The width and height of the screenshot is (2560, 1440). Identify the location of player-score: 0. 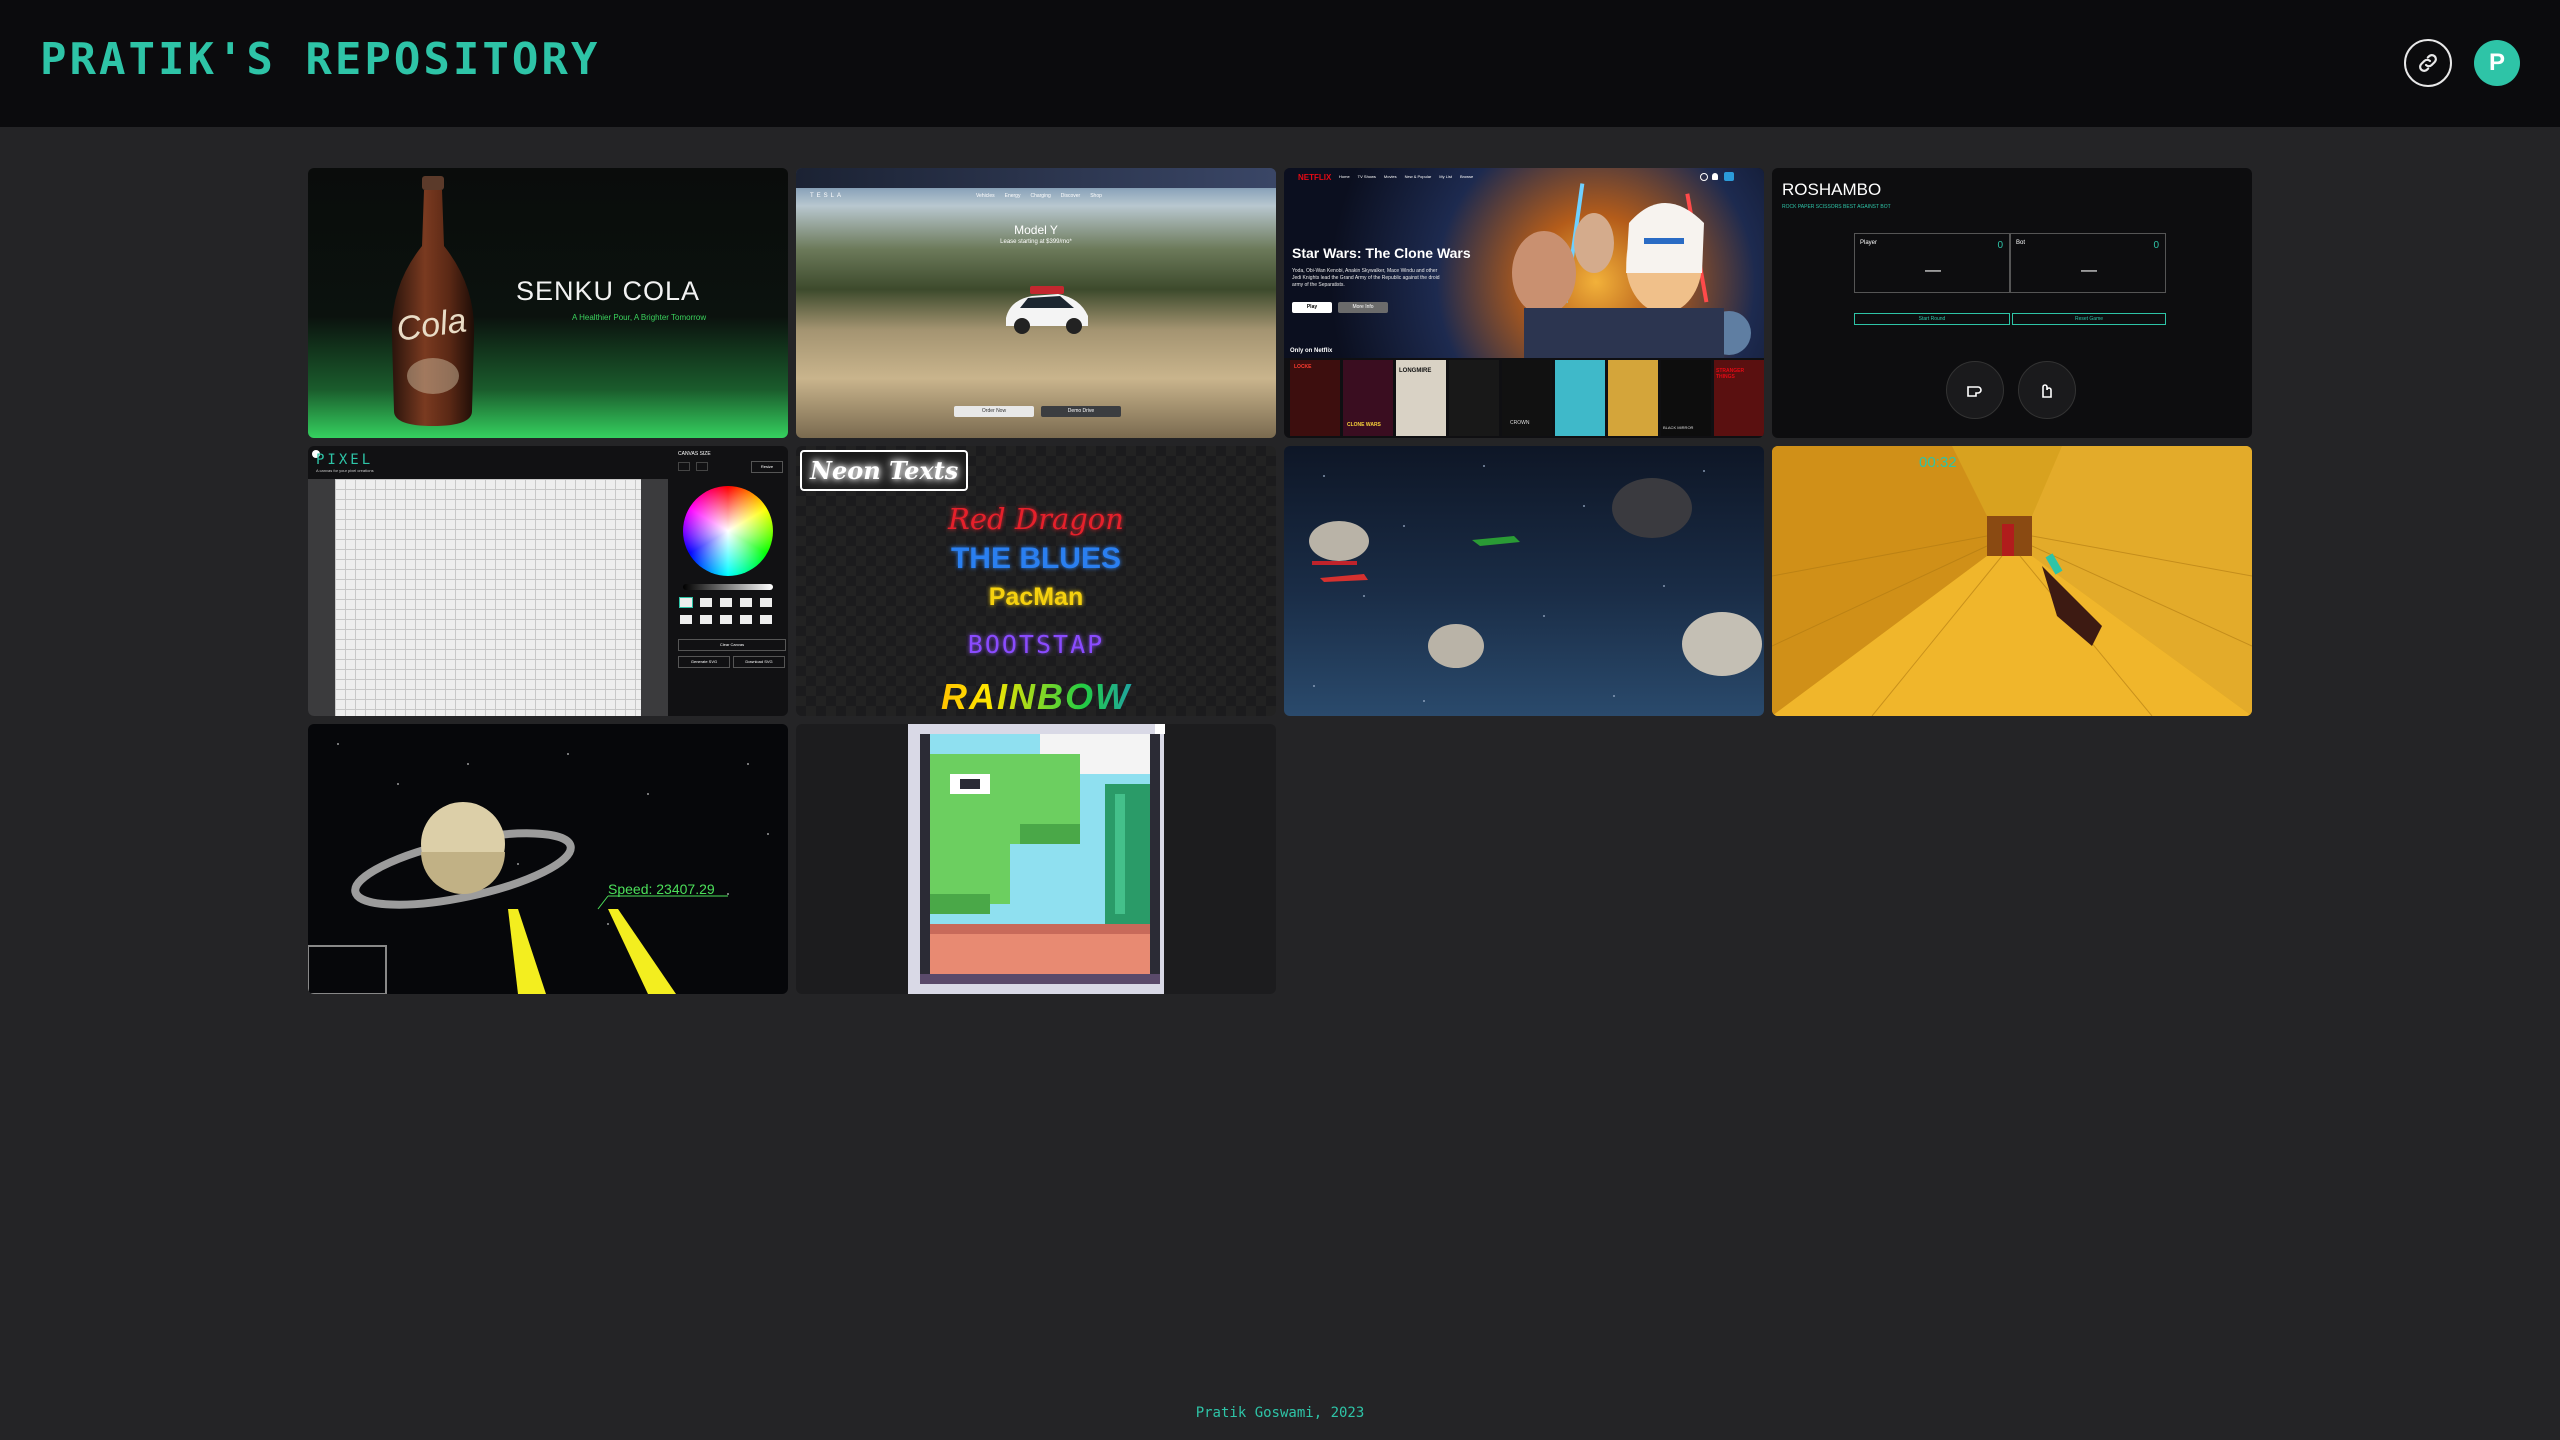
(2000, 245).